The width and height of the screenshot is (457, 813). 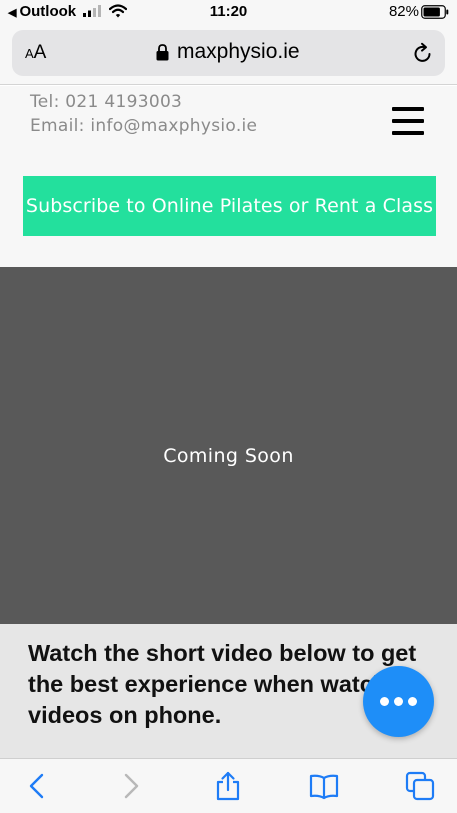 I want to click on hamburger-menu-icon, so click(x=408, y=121).